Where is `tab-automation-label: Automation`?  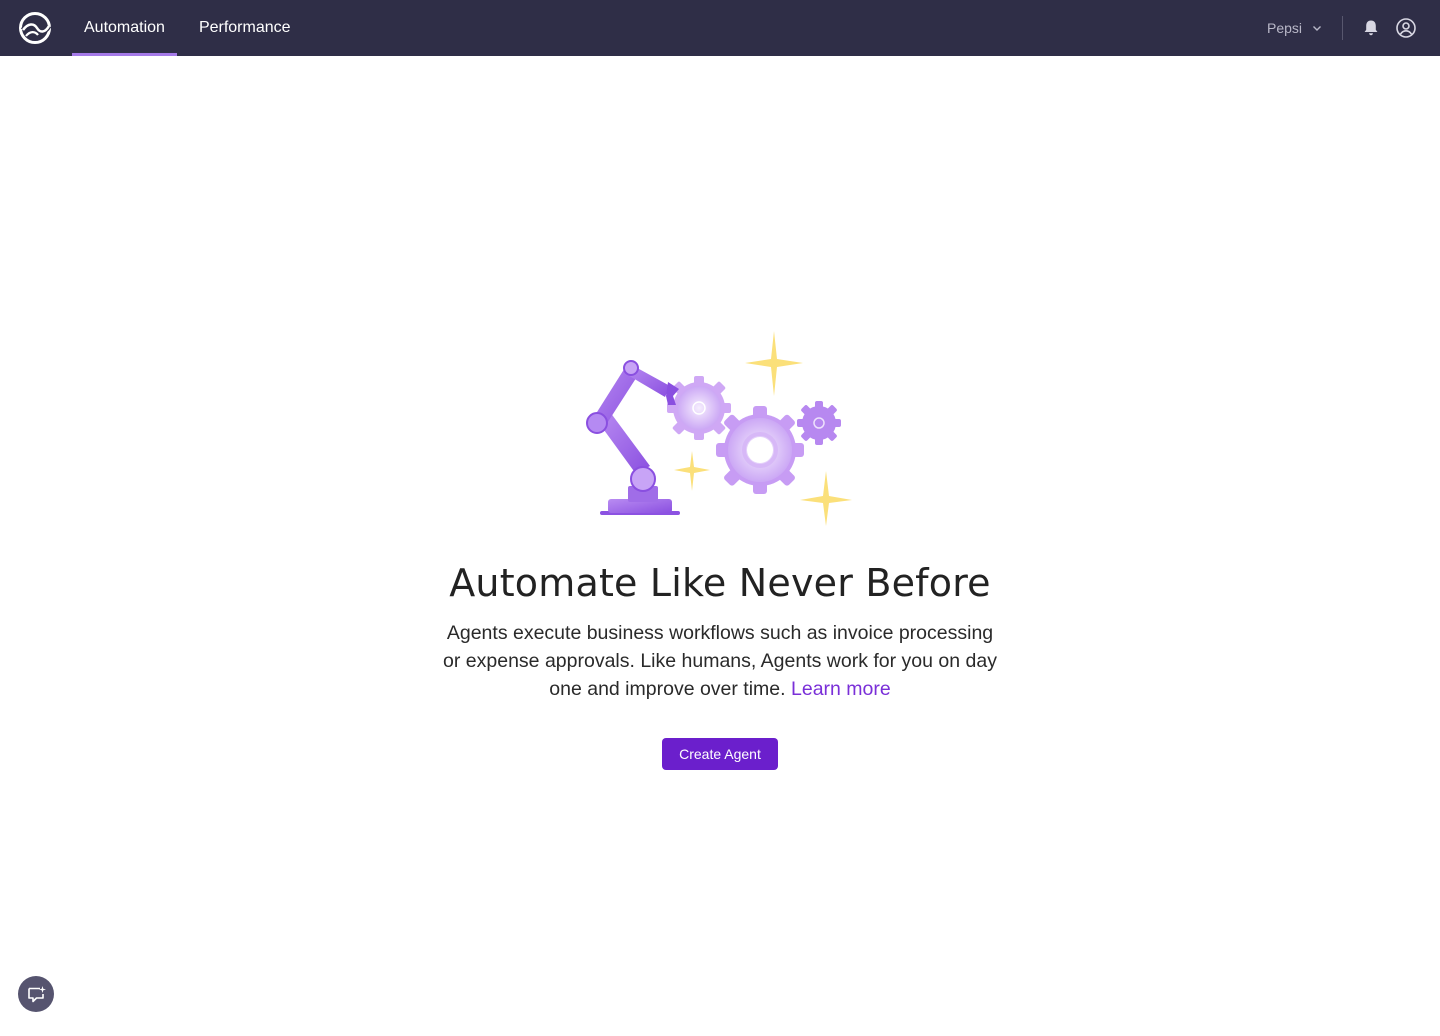
tab-automation-label: Automation is located at coordinates (124, 27).